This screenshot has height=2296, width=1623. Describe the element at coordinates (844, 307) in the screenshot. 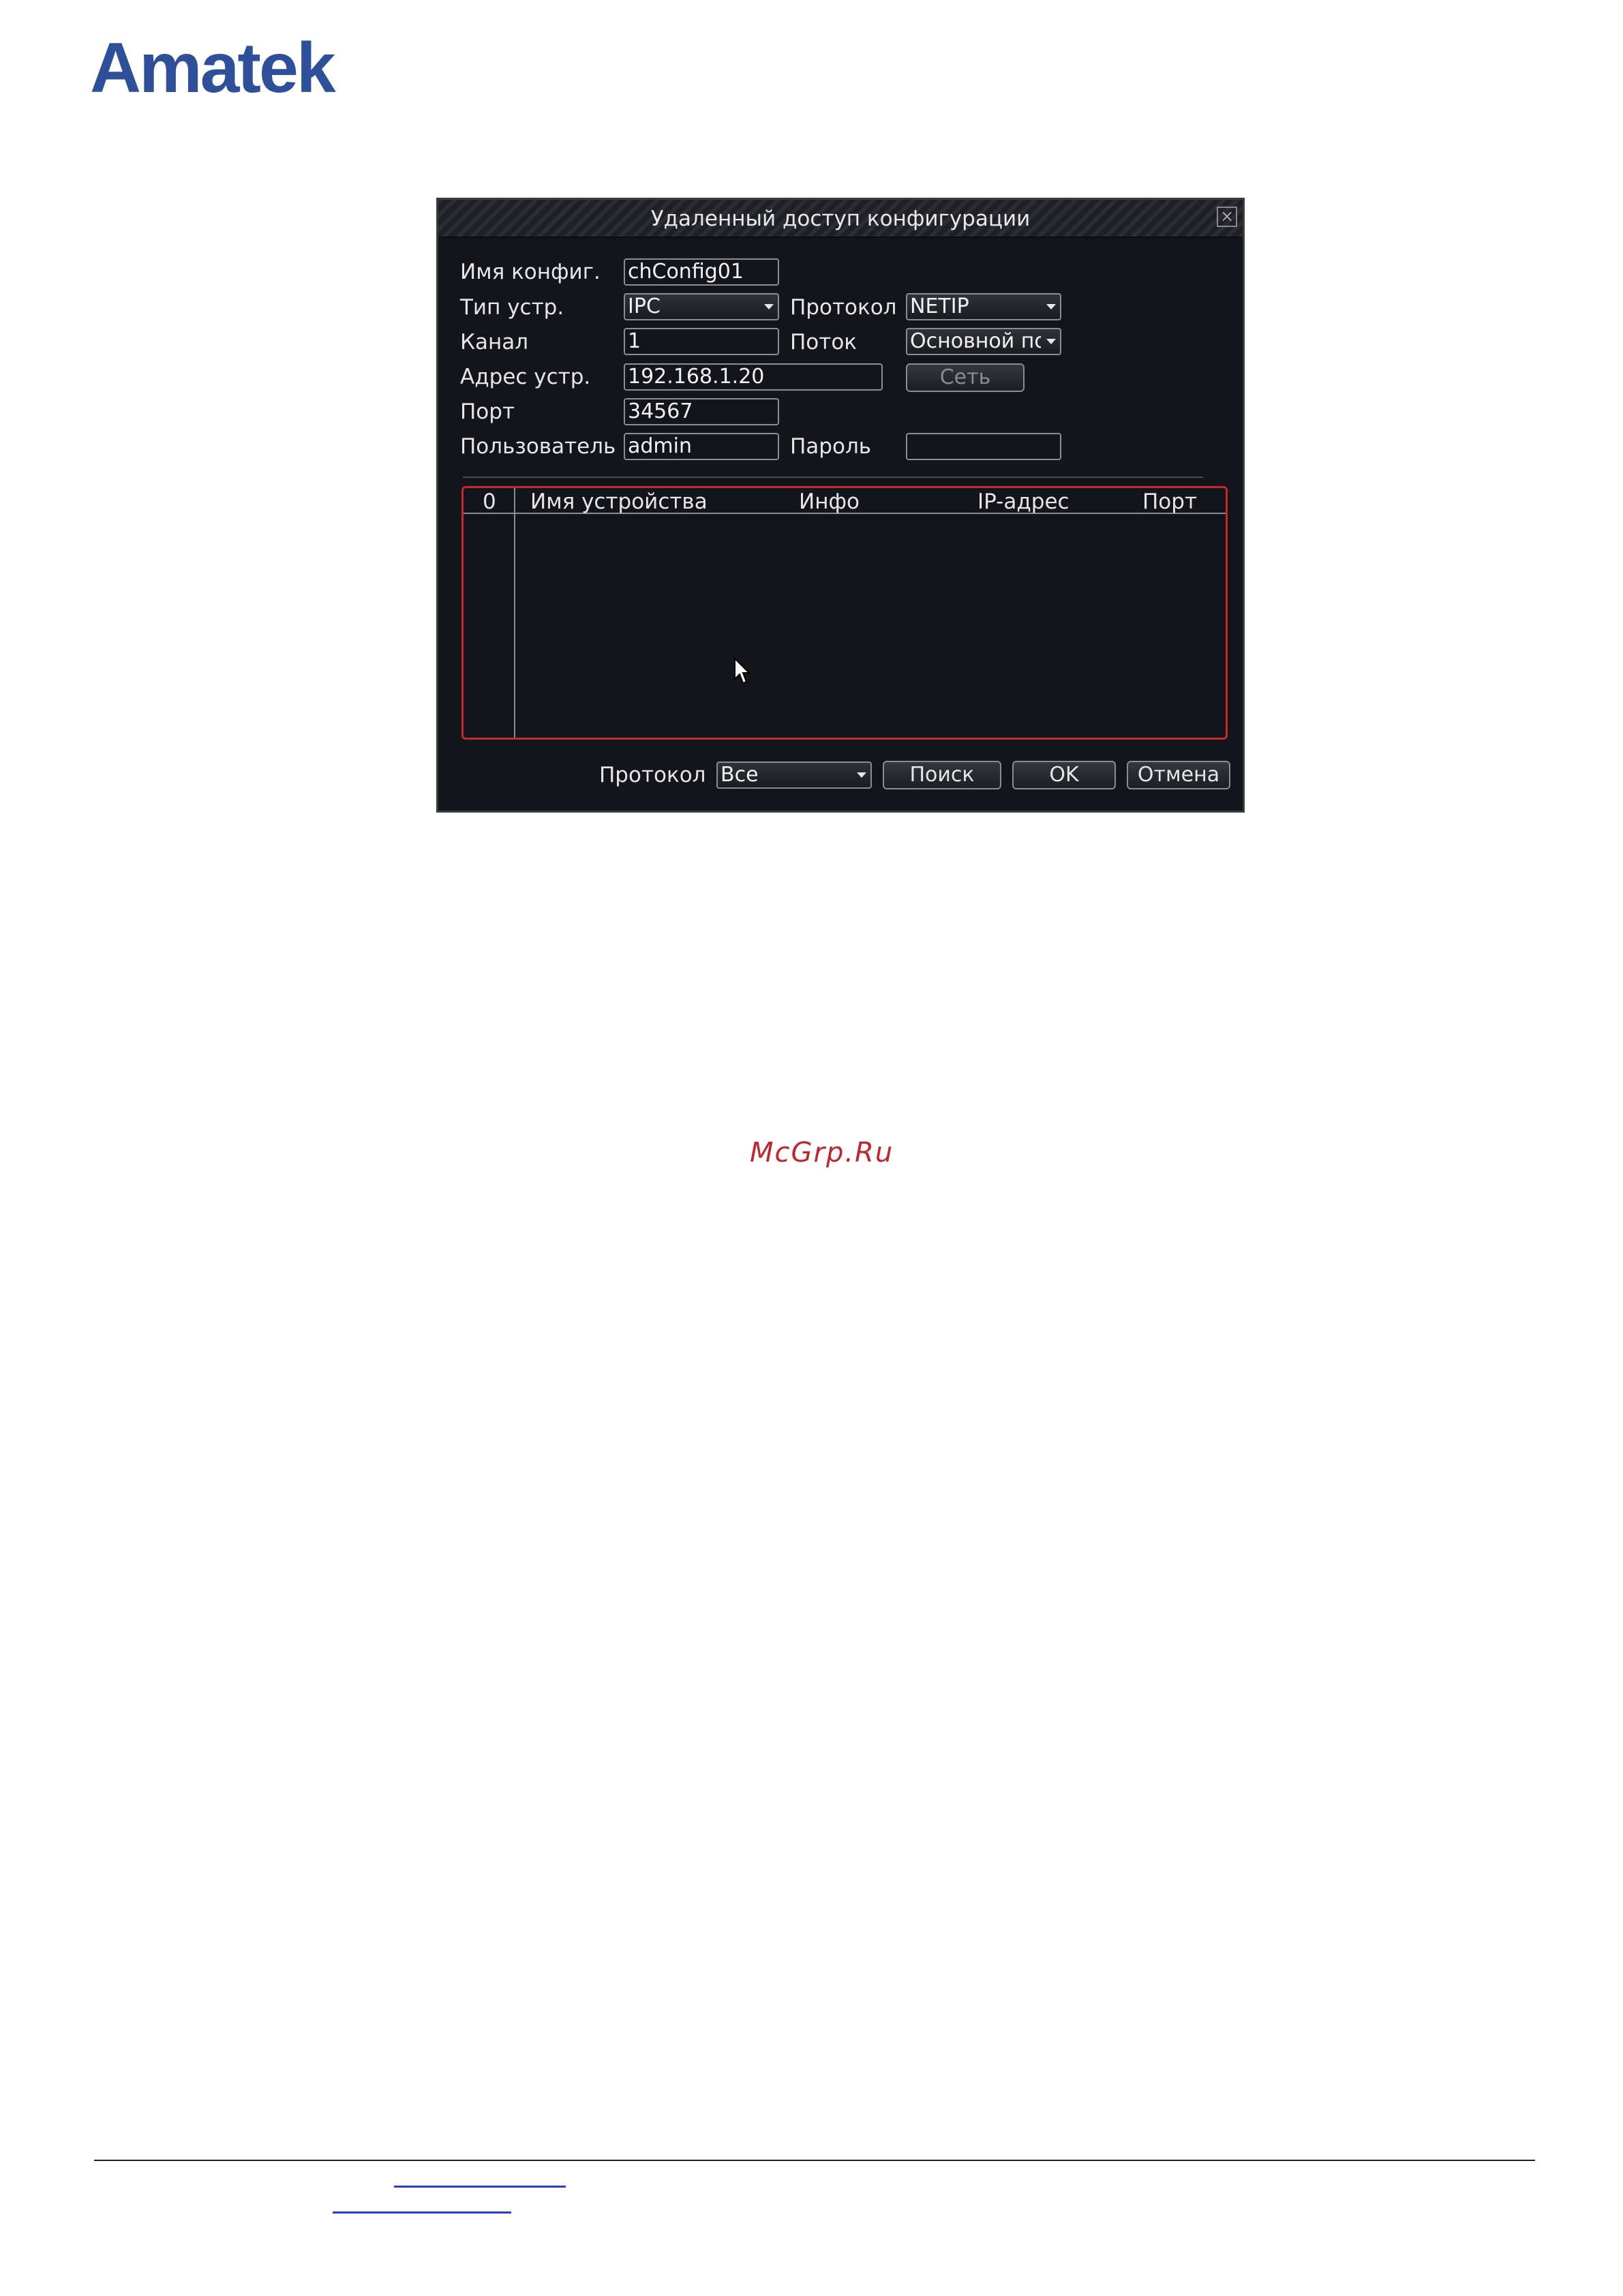

I see `protocol-label: Протокол` at that location.